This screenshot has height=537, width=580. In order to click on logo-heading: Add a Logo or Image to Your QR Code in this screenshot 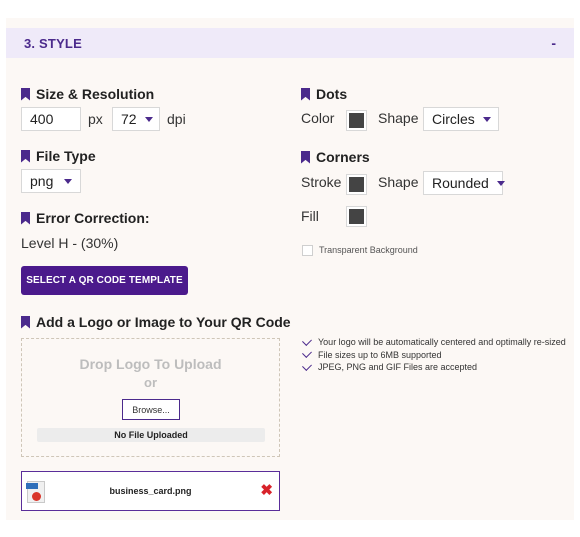, I will do `click(156, 322)`.